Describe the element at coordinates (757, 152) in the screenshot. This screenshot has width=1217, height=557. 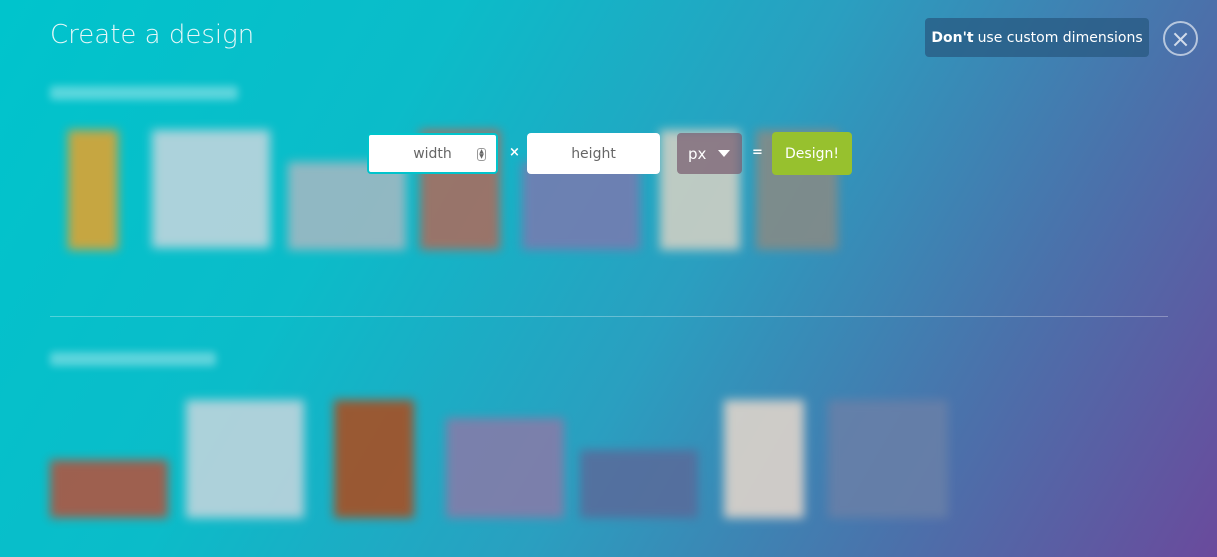
I see `equals-sign: =` at that location.